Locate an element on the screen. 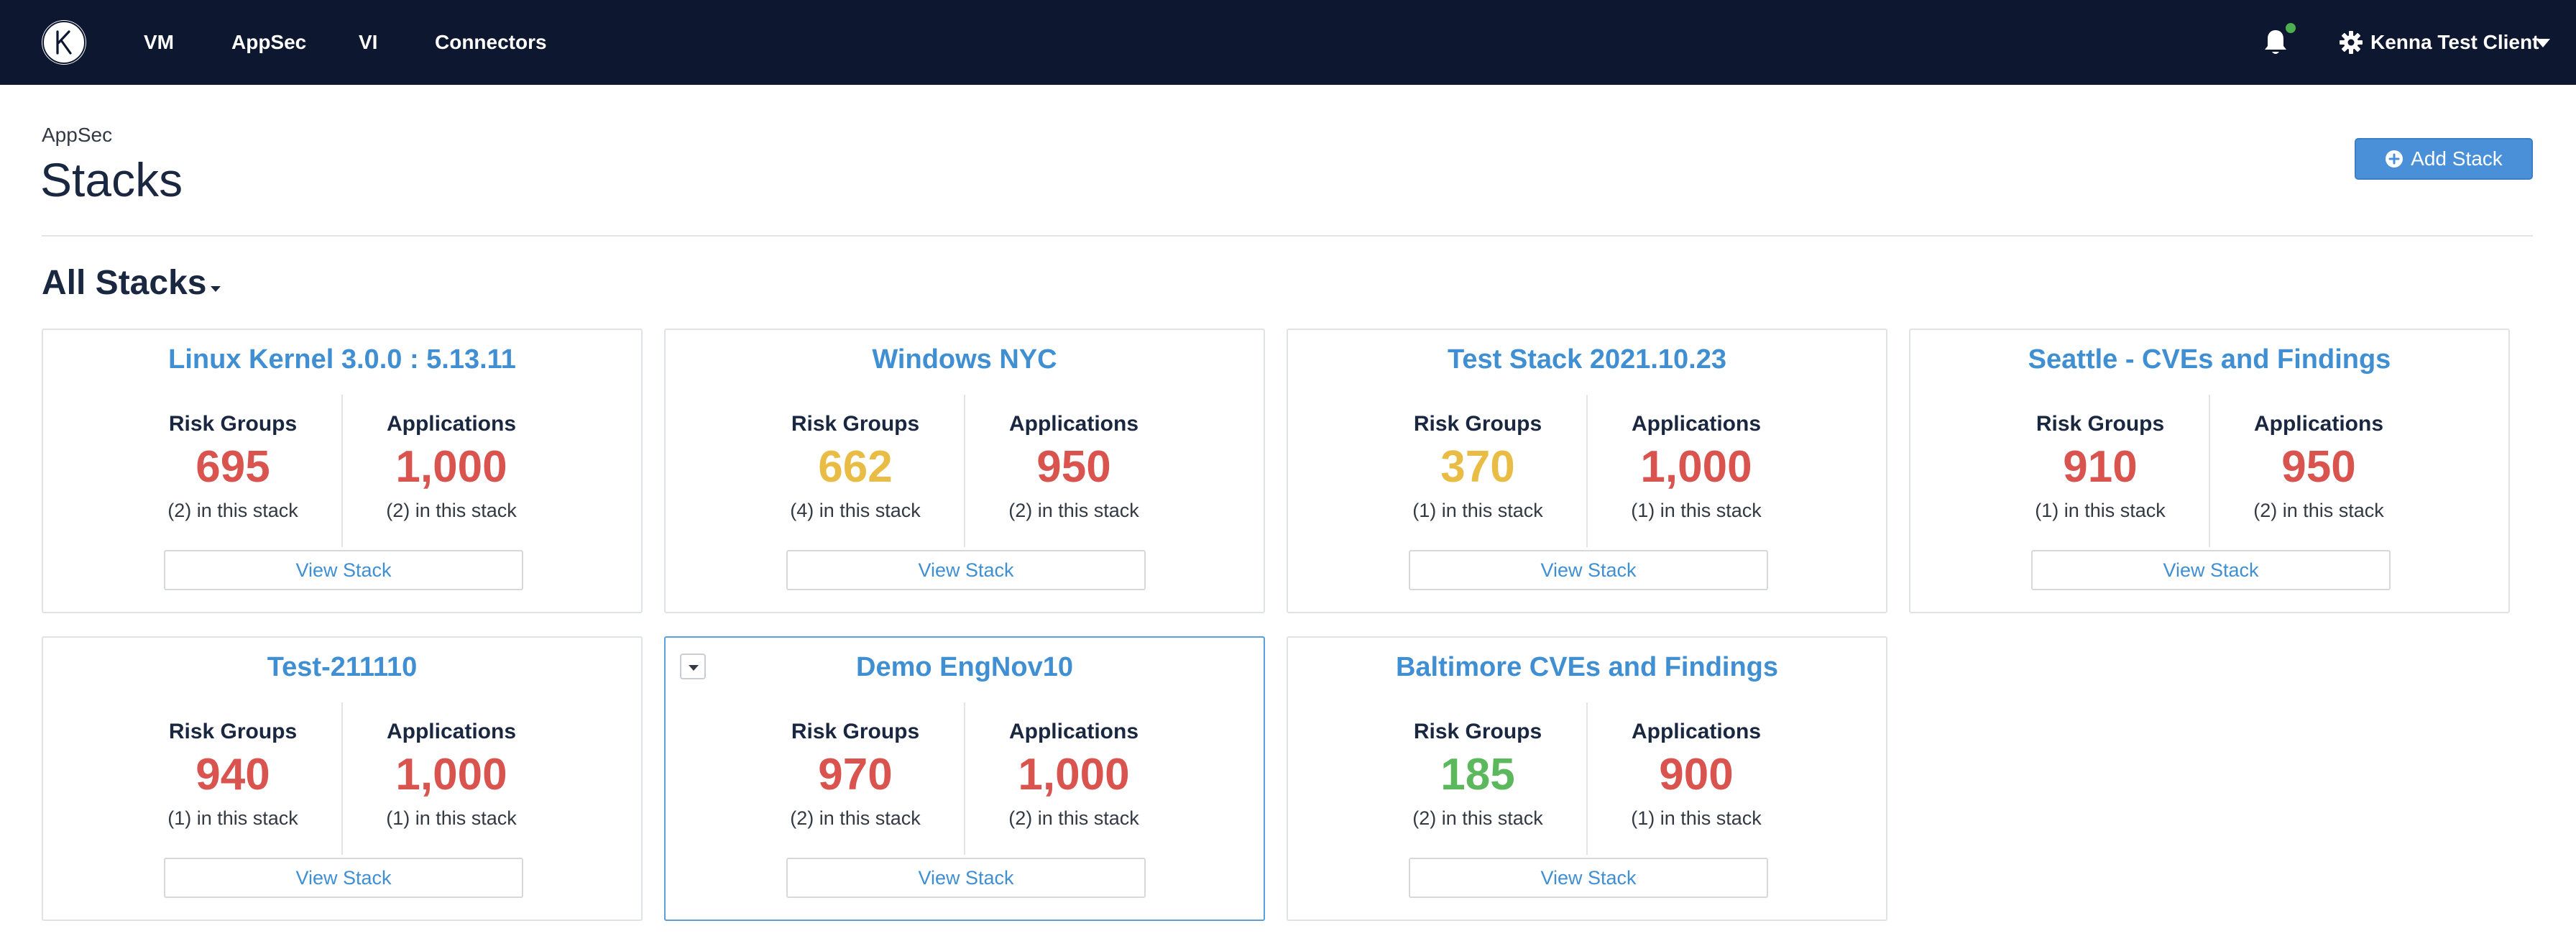 This screenshot has height=949, width=2576. risk-groups-count: 662 is located at coordinates (855, 467).